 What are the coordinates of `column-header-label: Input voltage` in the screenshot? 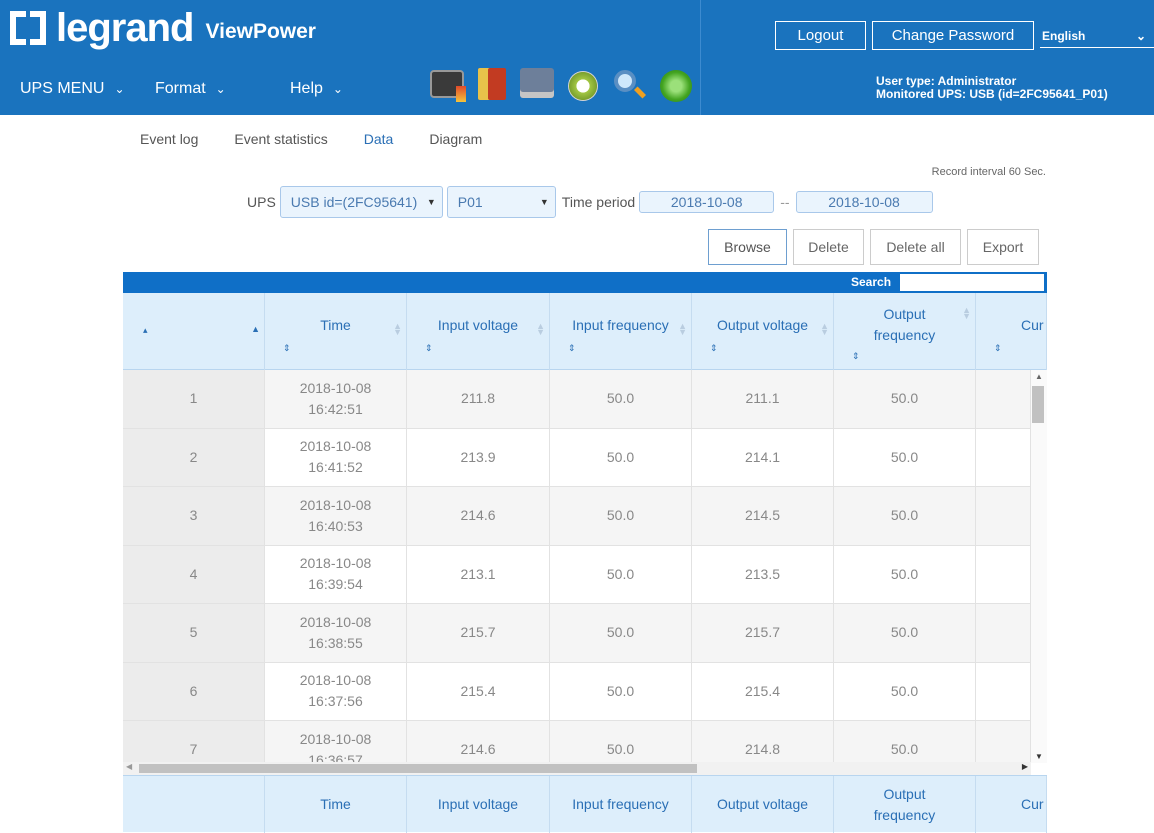 It's located at (478, 325).